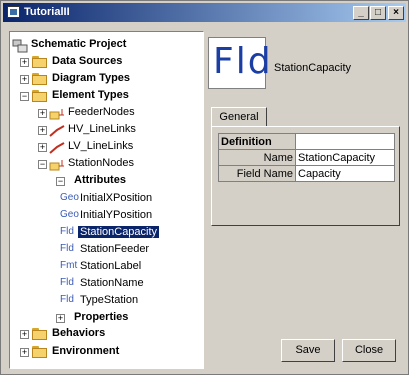 The image size is (409, 375). Describe the element at coordinates (378, 13) in the screenshot. I see `maximize-button: □` at that location.